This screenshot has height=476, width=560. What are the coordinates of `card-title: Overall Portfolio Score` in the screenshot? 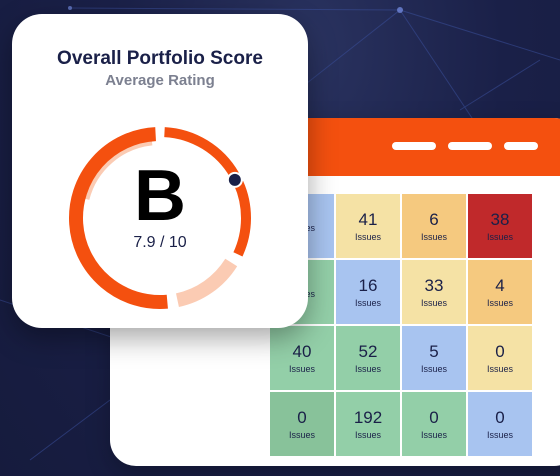 It's located at (160, 58).